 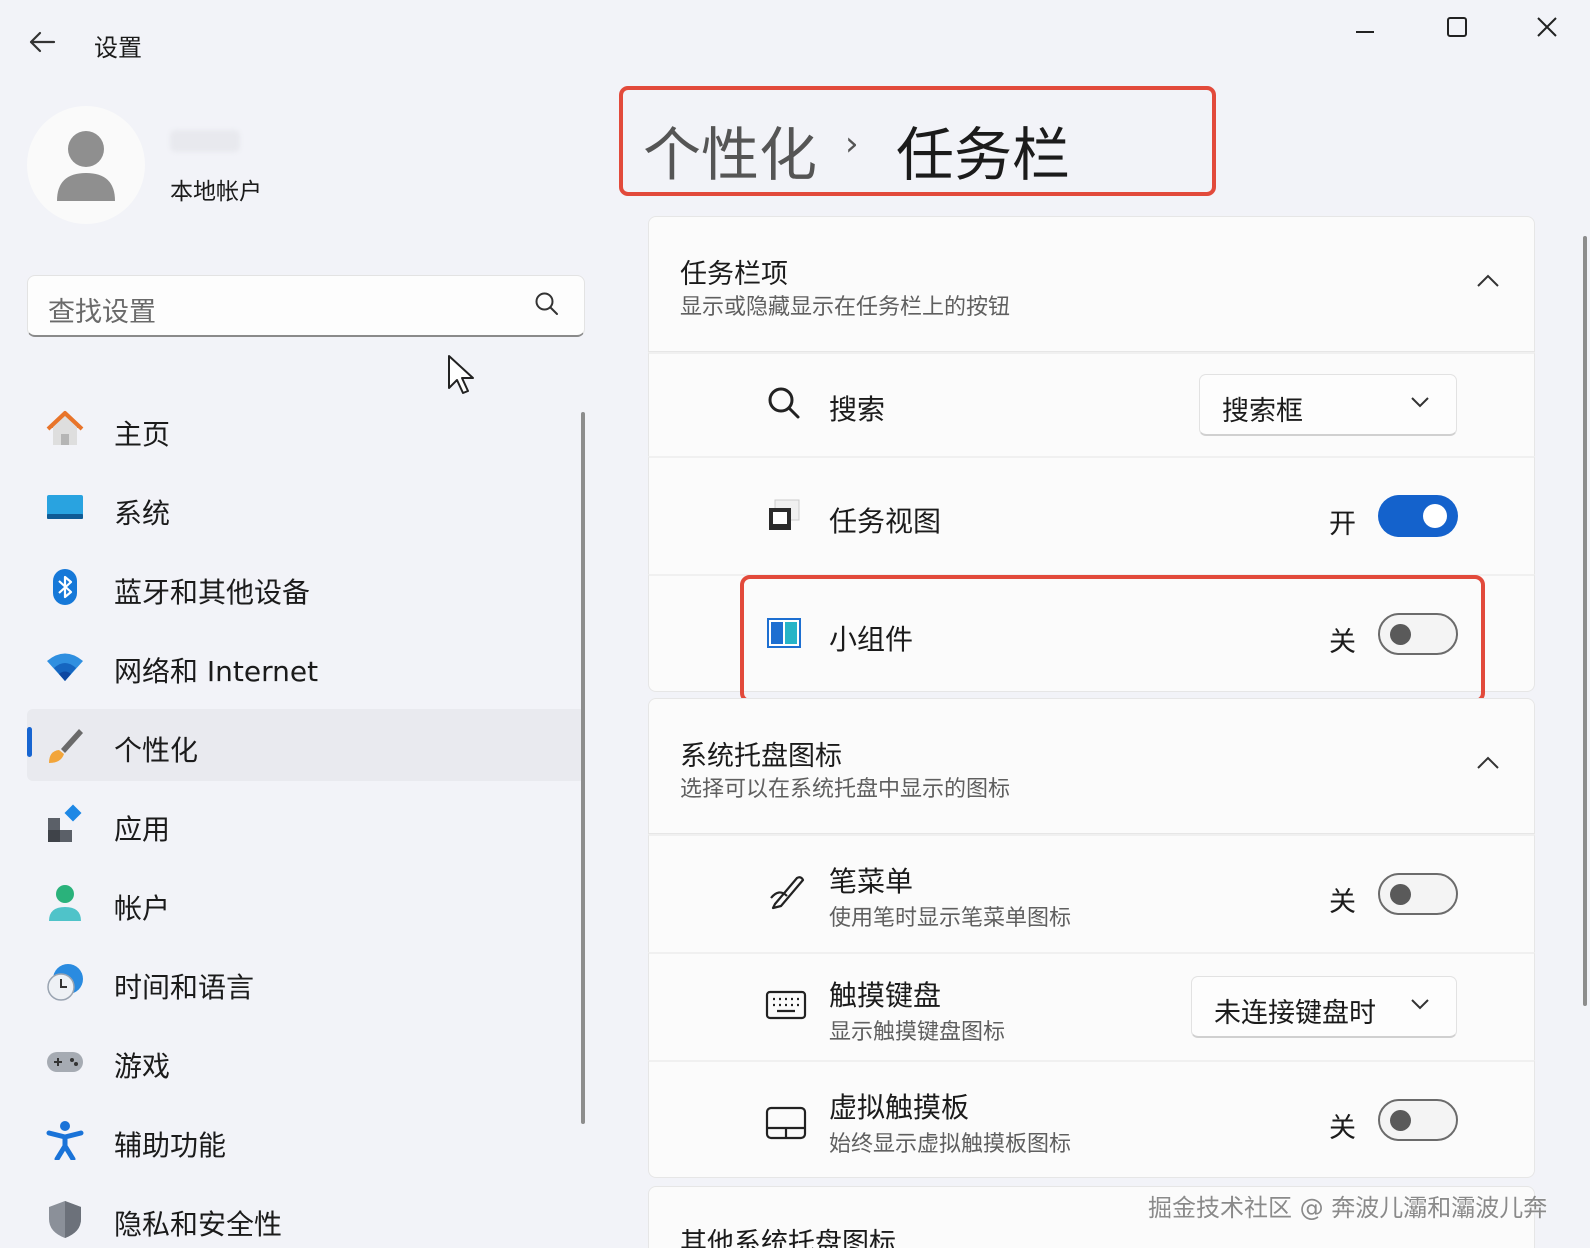 What do you see at coordinates (1418, 1120) in the screenshot?
I see `virtual-touchpad-toggle` at bounding box center [1418, 1120].